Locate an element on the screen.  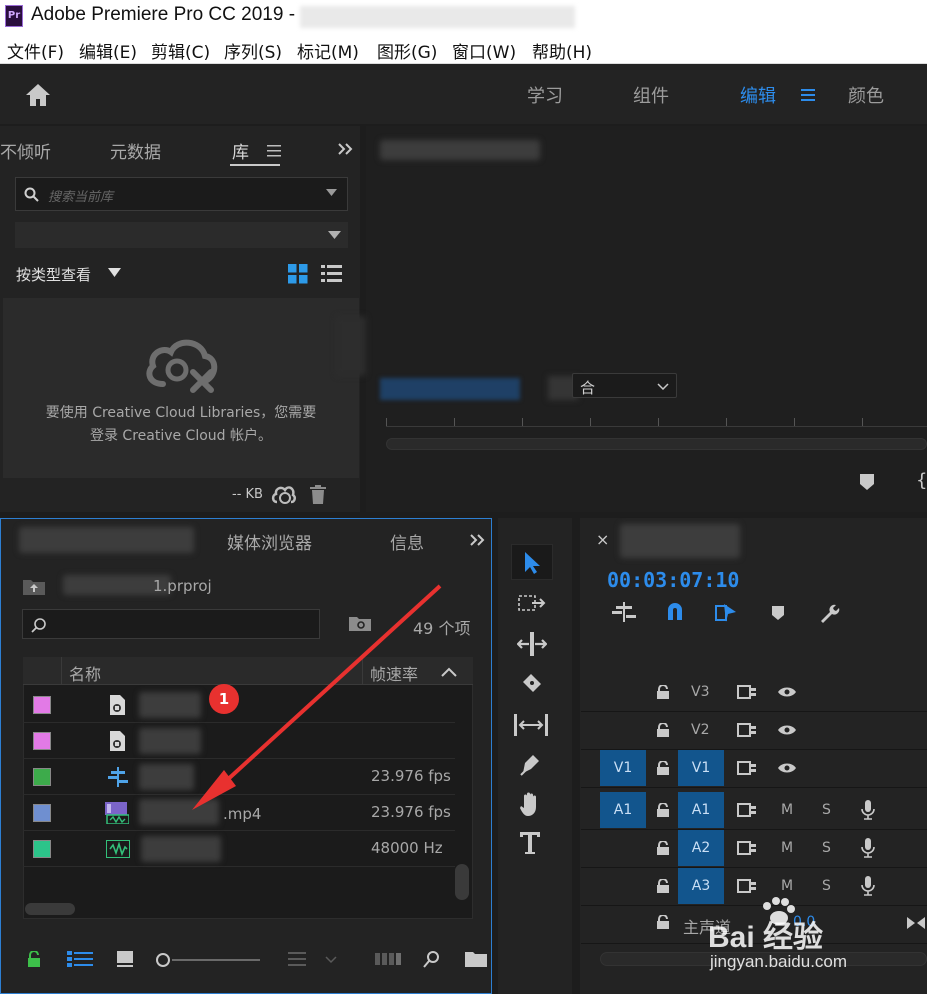
menu-sequence: 序列(S) is located at coordinates (253, 50).